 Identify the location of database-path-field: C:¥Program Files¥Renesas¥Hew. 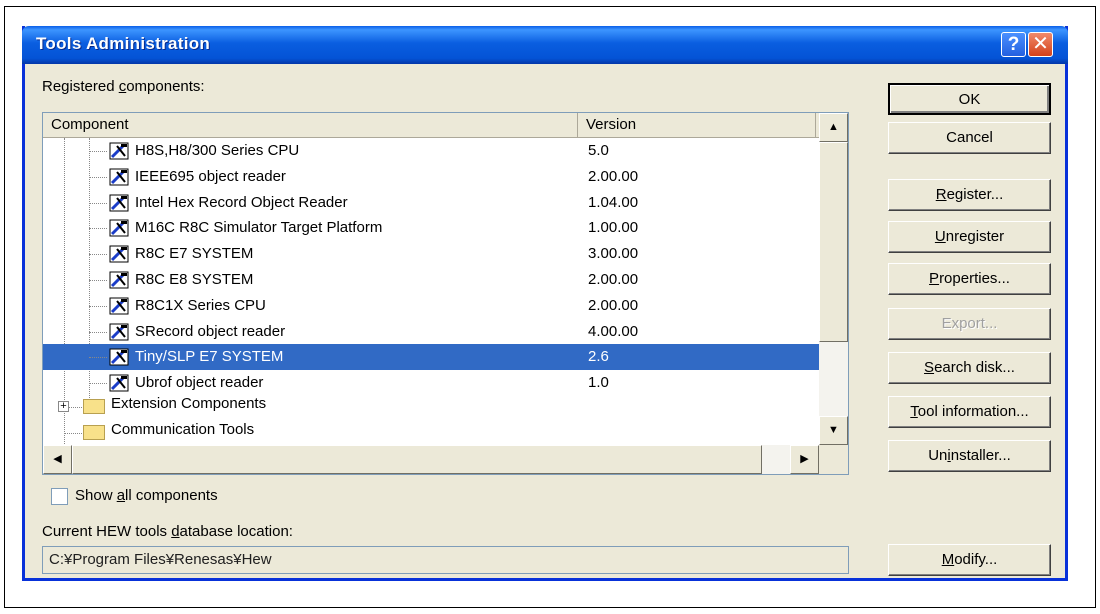
(445, 560).